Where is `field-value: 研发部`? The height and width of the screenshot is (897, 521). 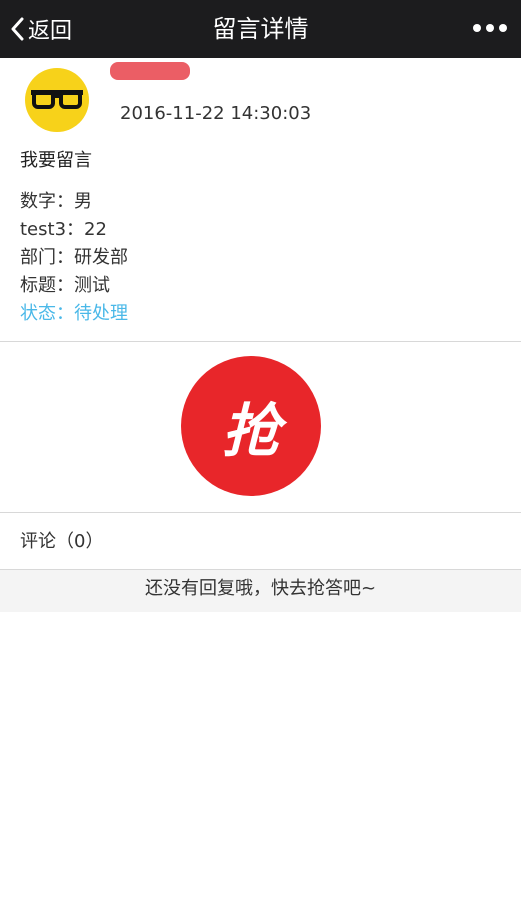 field-value: 研发部 is located at coordinates (101, 257).